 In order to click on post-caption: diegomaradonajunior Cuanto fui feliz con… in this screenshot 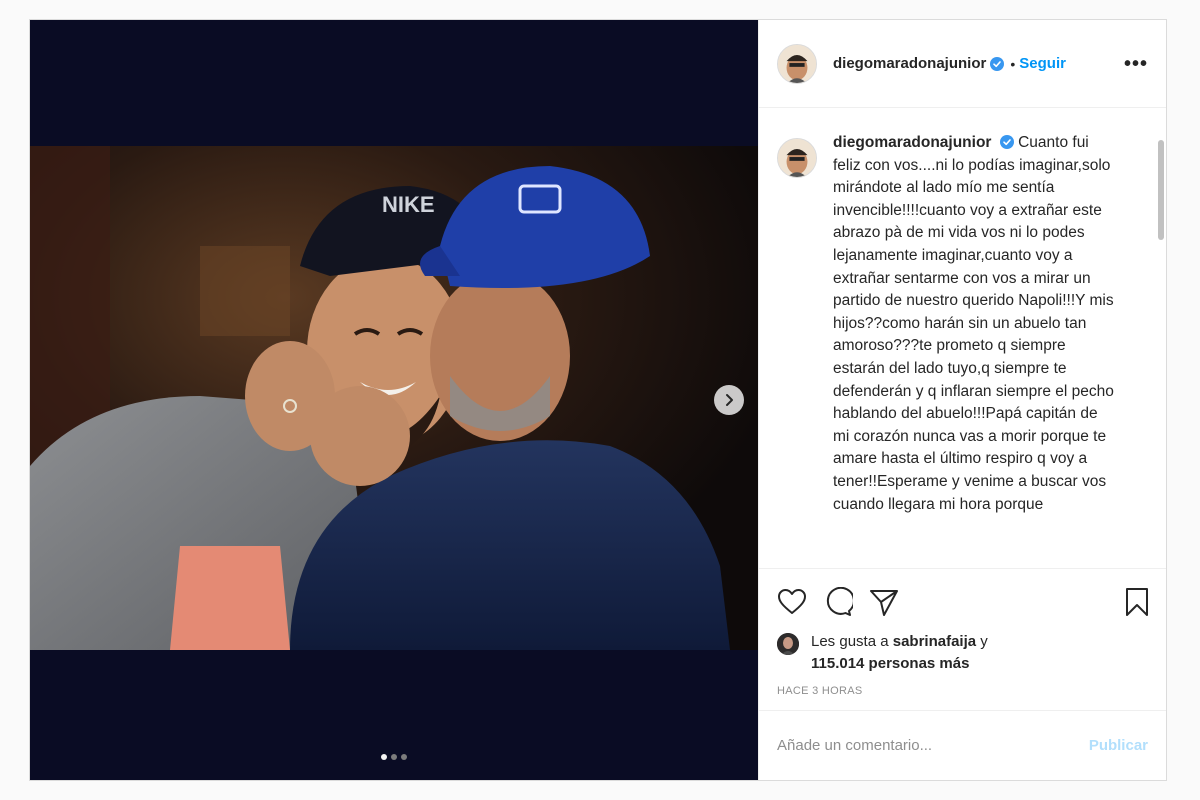, I will do `click(974, 324)`.